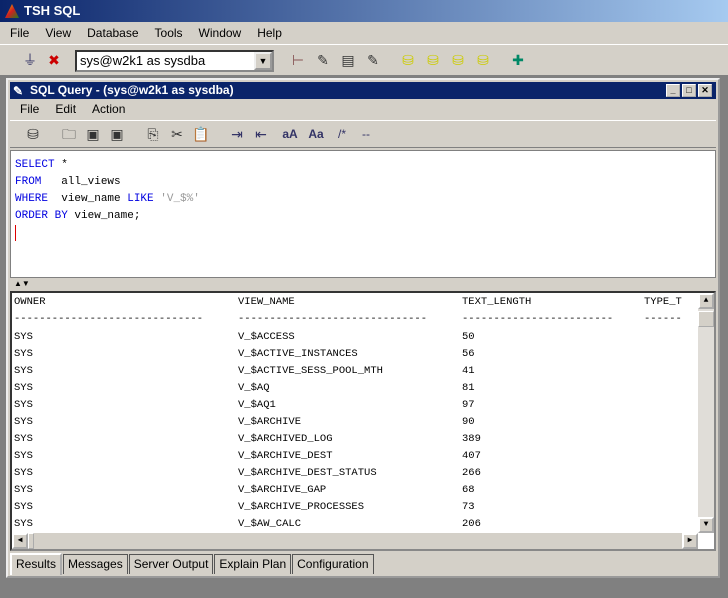 This screenshot has height=598, width=728. What do you see at coordinates (36, 564) in the screenshot?
I see `tab-results: Results` at bounding box center [36, 564].